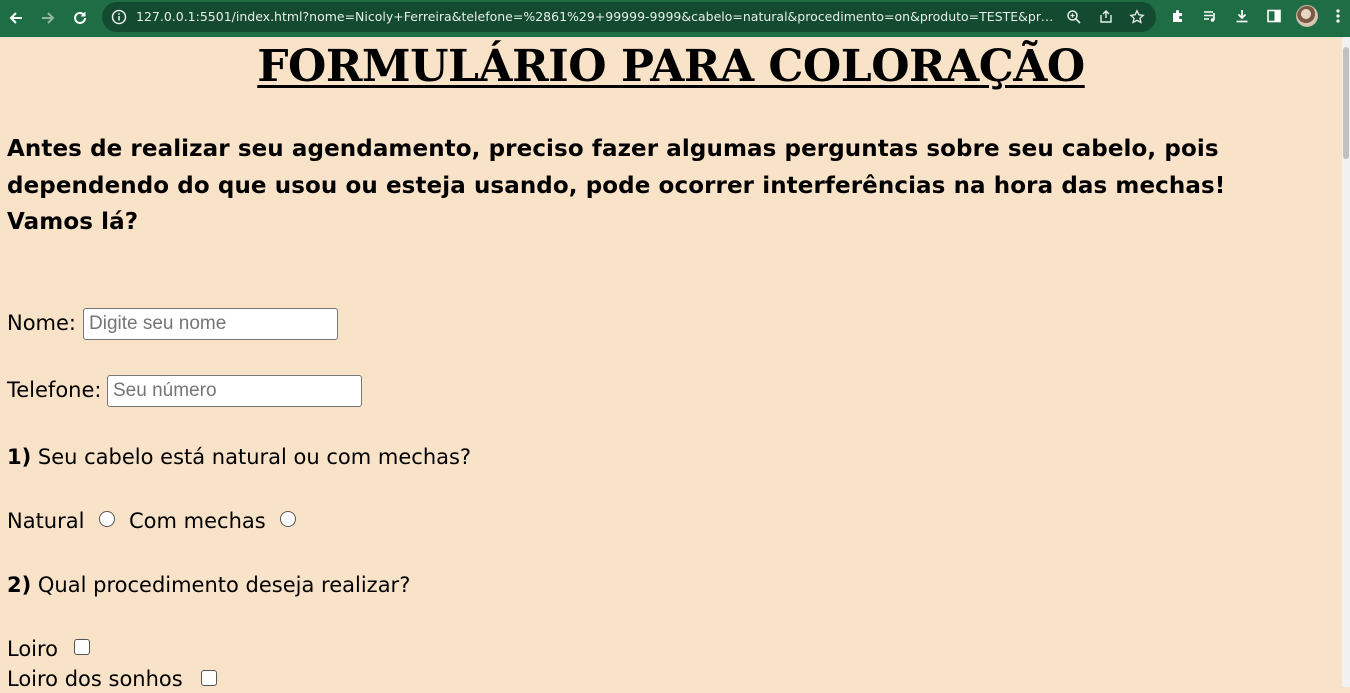 The image size is (1350, 693). What do you see at coordinates (224, 585) in the screenshot?
I see `question-2-text: Qual procedimento deseja realizar?` at bounding box center [224, 585].